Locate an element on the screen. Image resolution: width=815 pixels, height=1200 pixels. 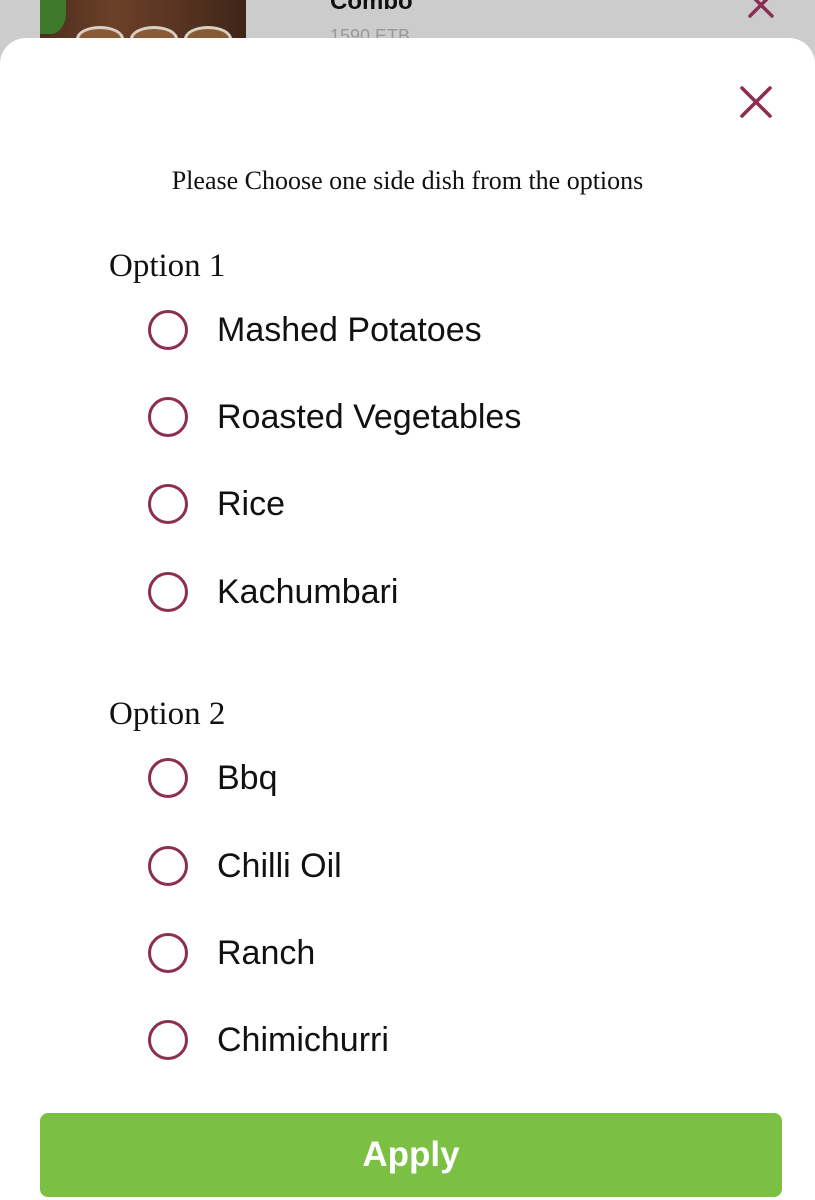
option-label: Rice is located at coordinates (251, 503).